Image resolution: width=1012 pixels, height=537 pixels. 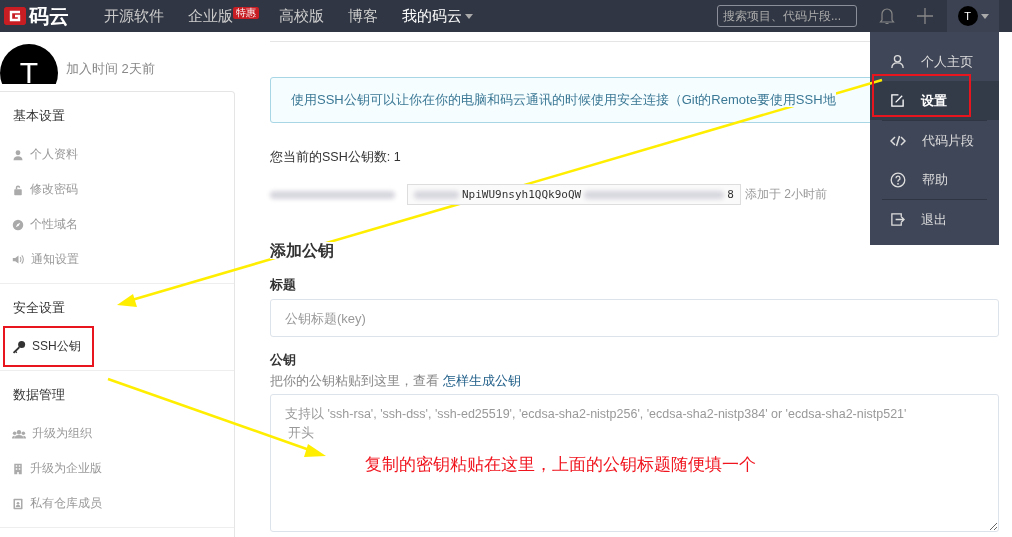 I want to click on menu-item: 设置, so click(x=934, y=100).